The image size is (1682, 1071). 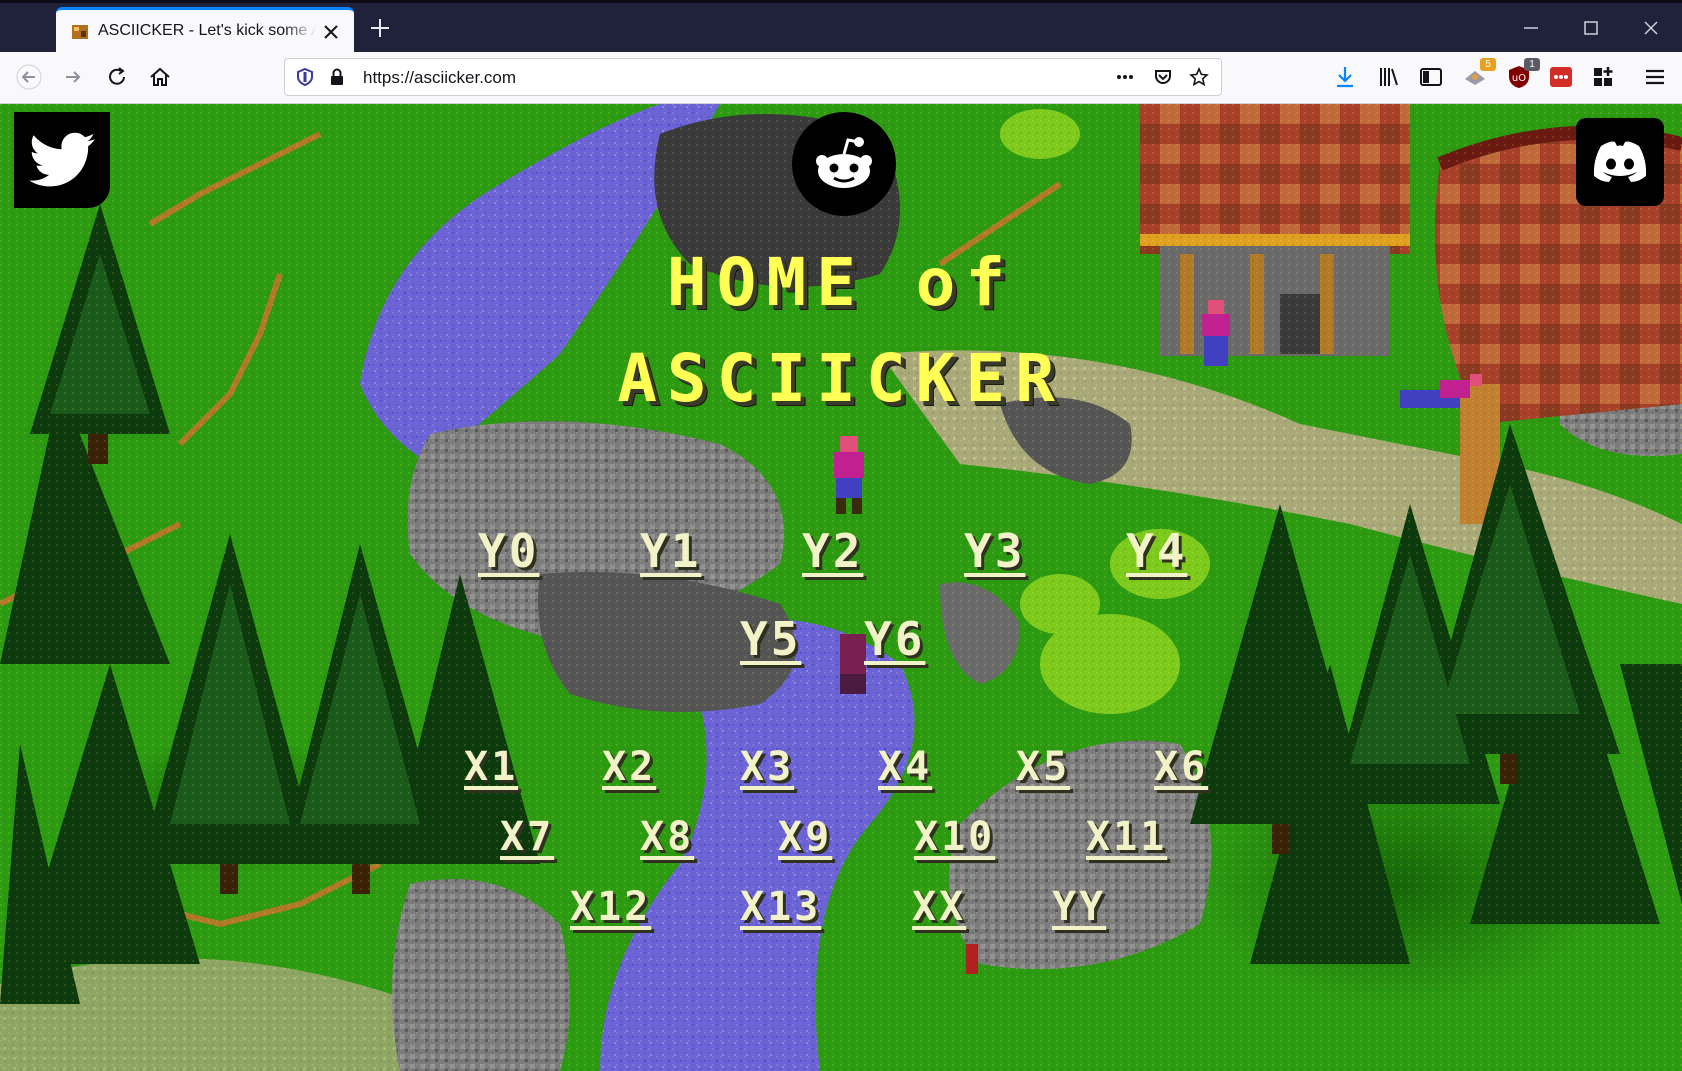 What do you see at coordinates (305, 77) in the screenshot?
I see `tracking-protection-shield-icon` at bounding box center [305, 77].